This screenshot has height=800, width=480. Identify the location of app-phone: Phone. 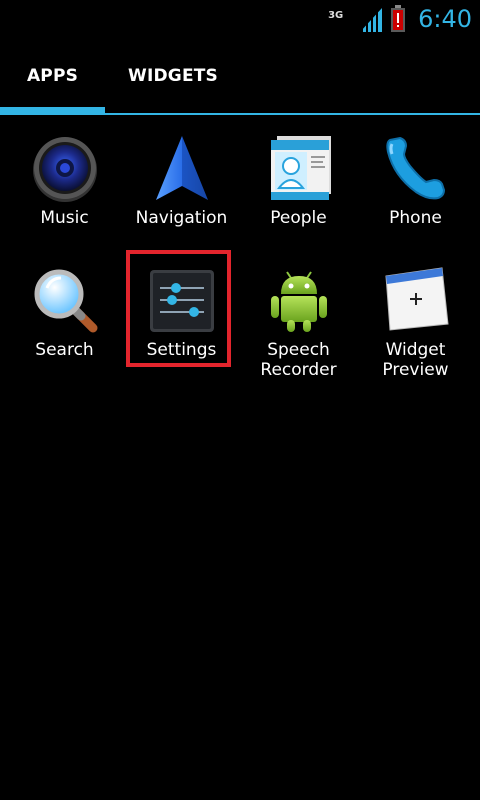
(415, 188).